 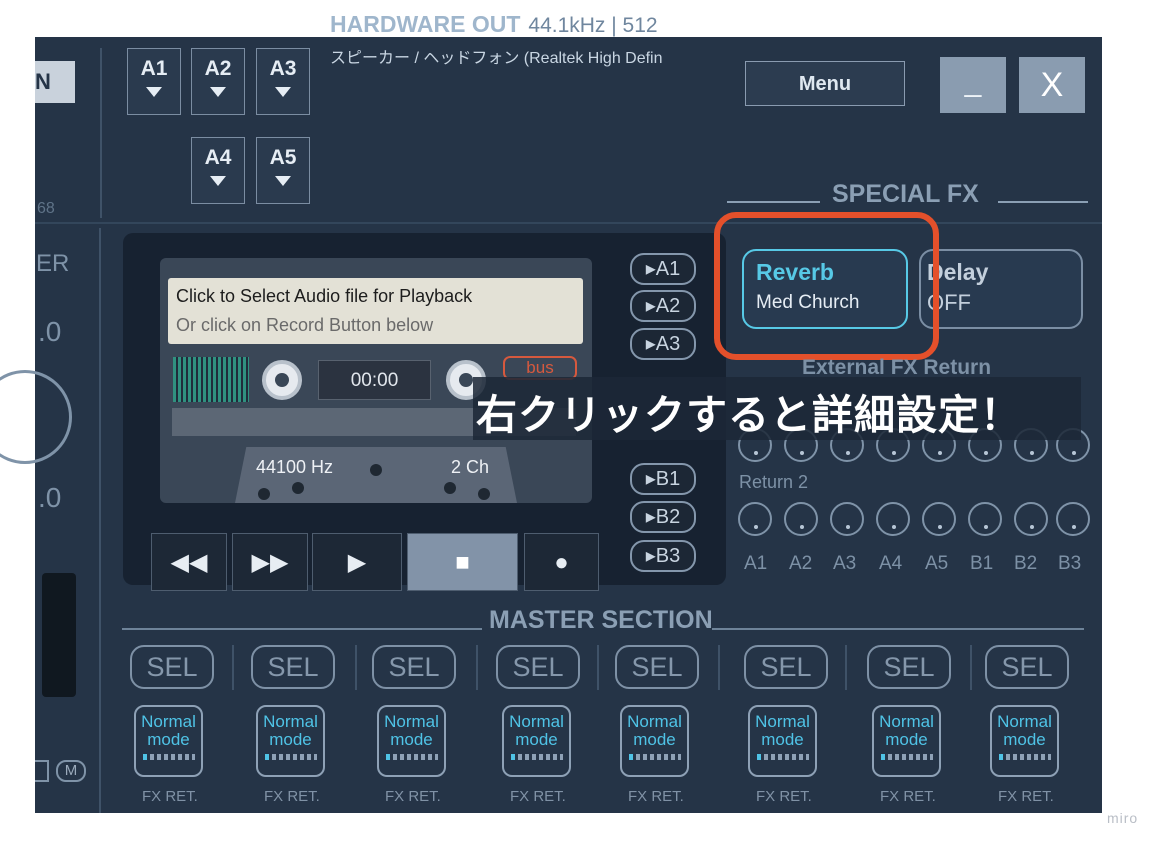 What do you see at coordinates (801, 519) in the screenshot?
I see `return2-knob-a2` at bounding box center [801, 519].